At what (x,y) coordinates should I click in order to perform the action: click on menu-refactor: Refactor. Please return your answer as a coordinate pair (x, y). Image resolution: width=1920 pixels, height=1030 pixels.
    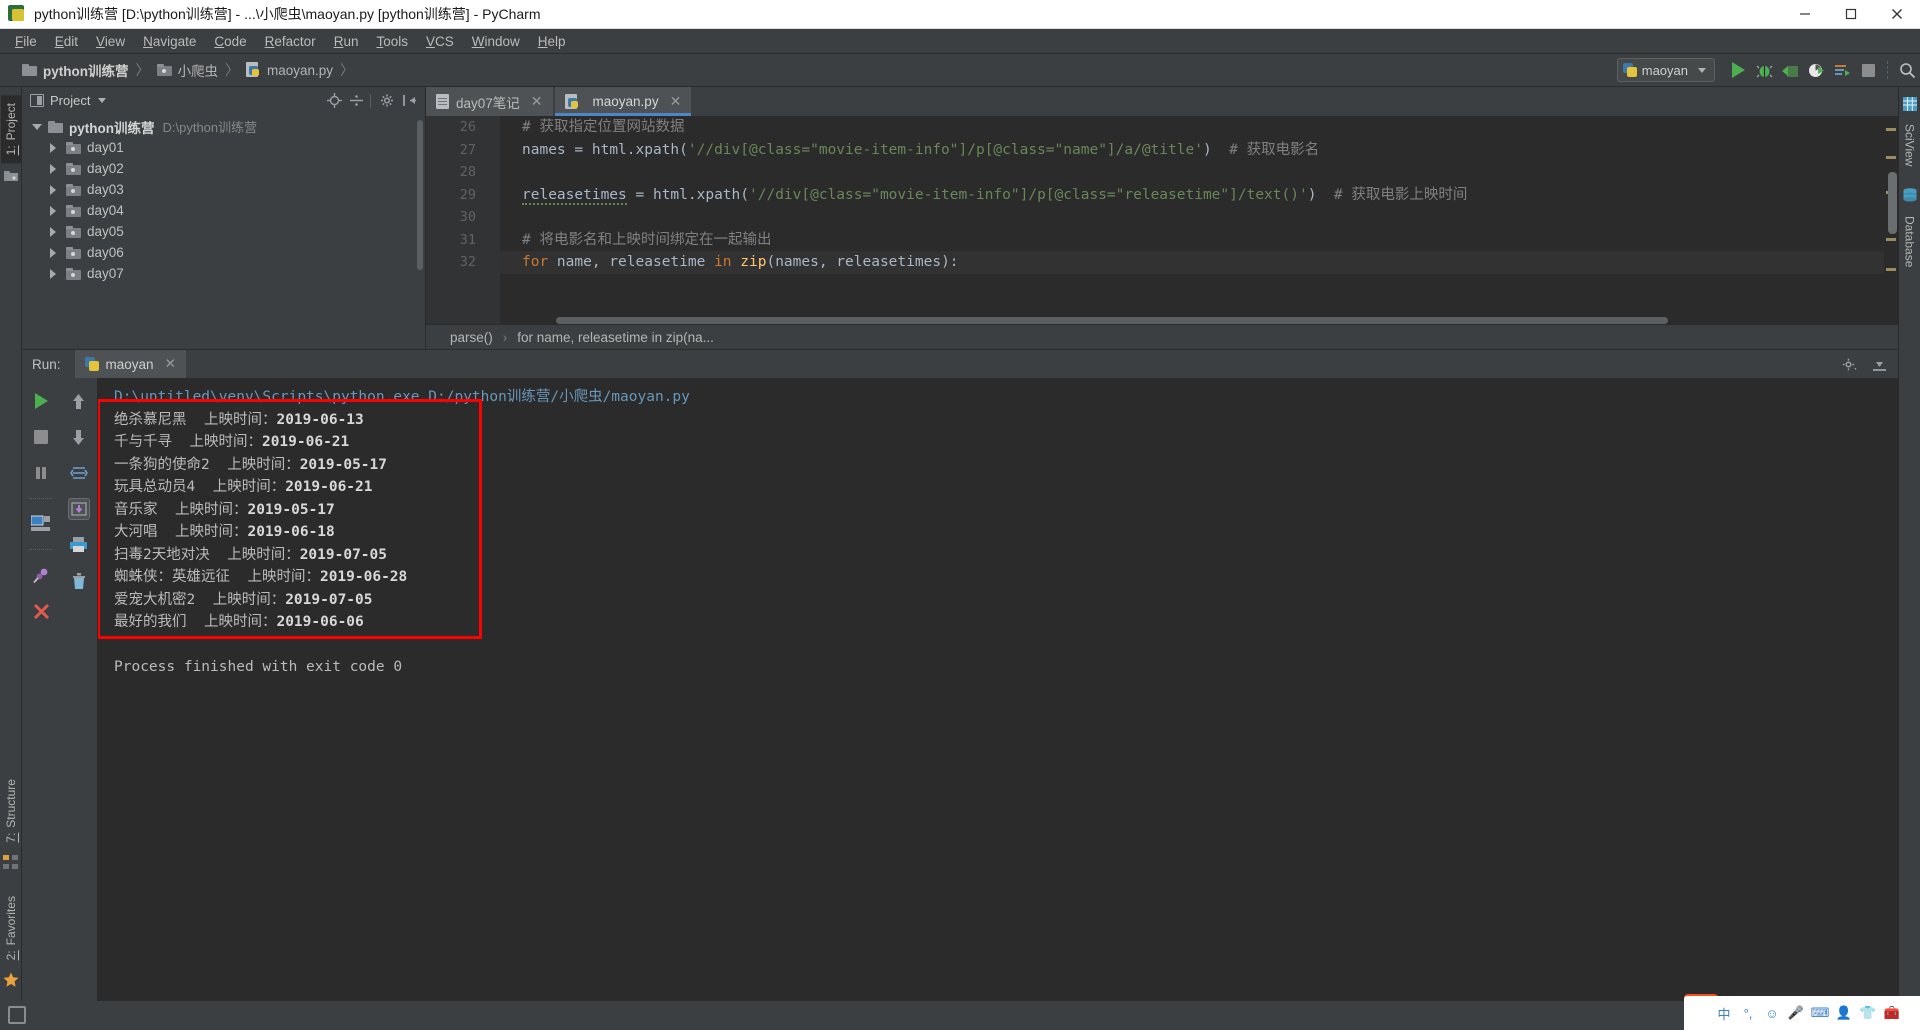
    Looking at the image, I should click on (290, 41).